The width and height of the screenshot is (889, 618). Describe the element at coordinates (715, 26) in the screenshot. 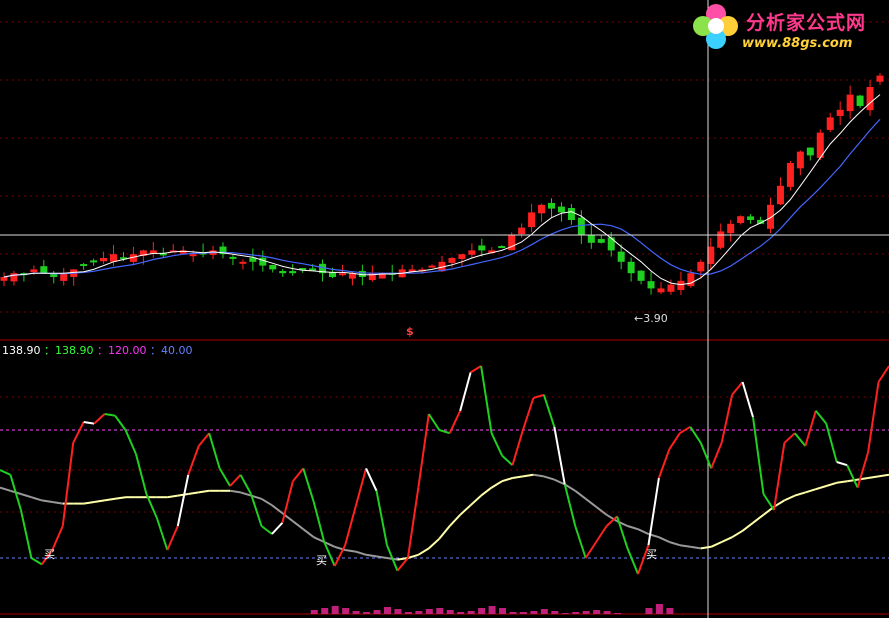

I see `flower-logo-icon` at that location.